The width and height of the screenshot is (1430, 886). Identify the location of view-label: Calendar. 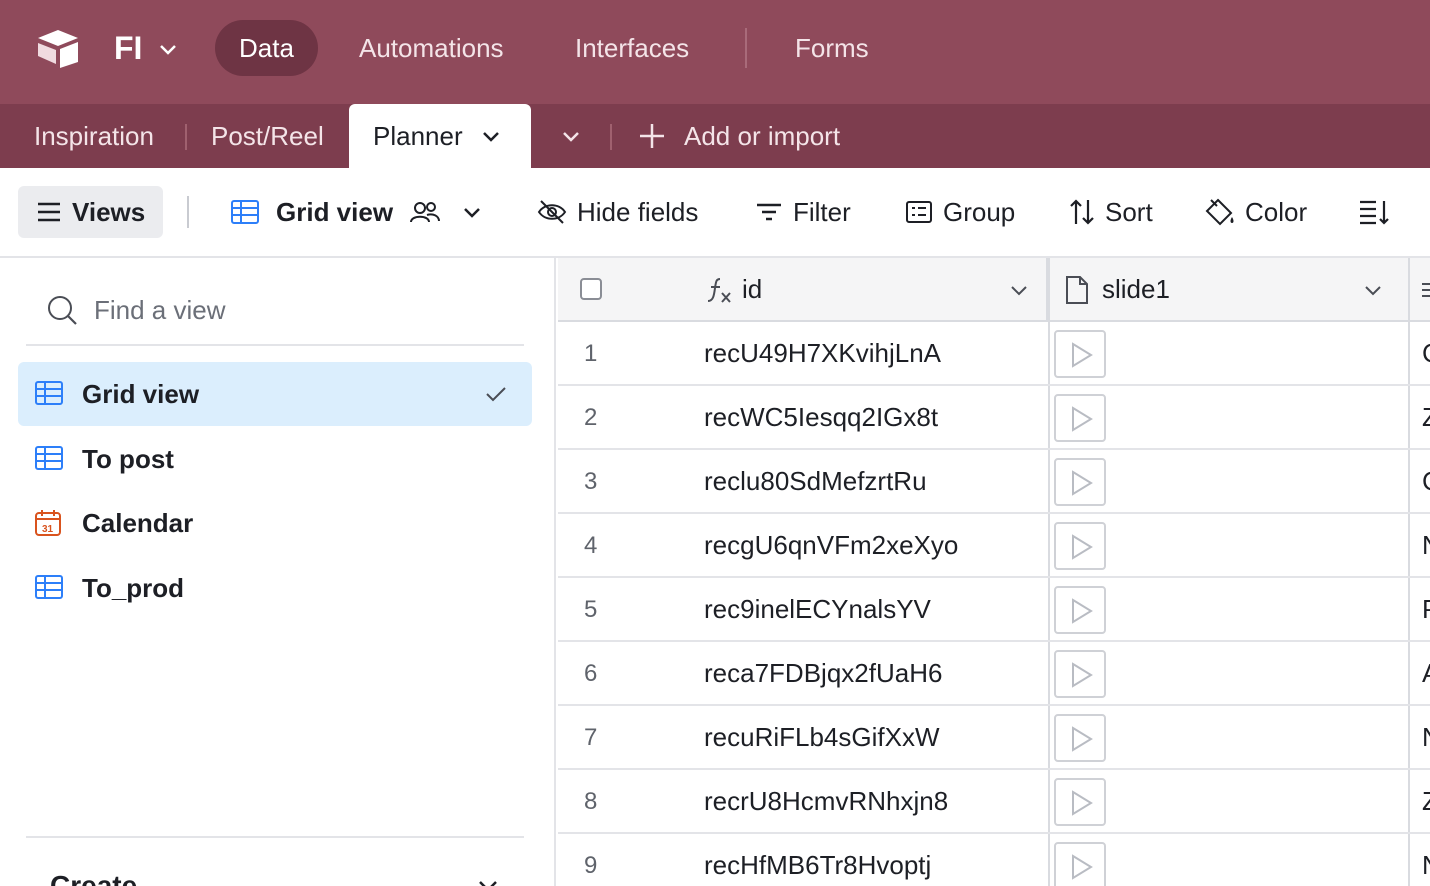
(138, 522).